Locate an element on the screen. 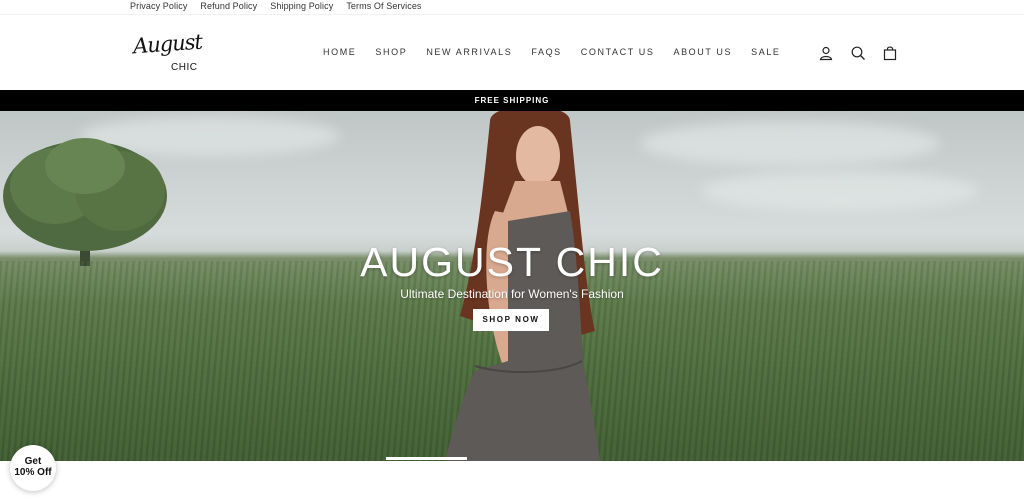  nav-shop: SHOP is located at coordinates (391, 52).